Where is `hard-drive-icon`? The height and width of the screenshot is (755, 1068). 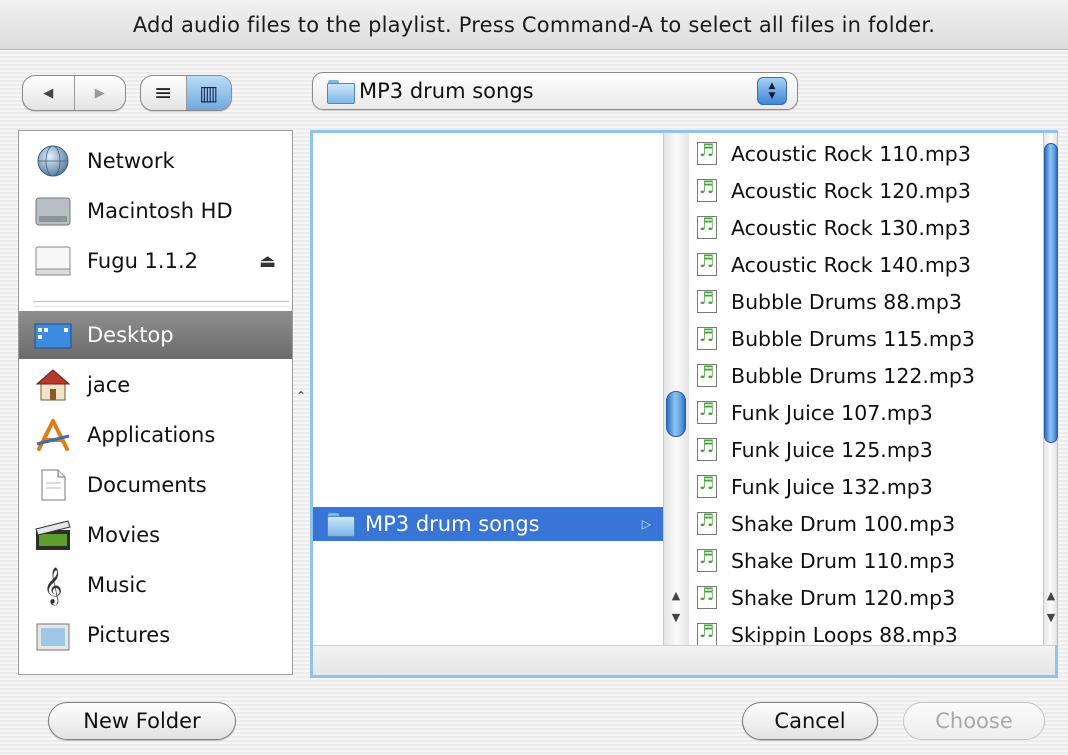
hard-drive-icon is located at coordinates (53, 211).